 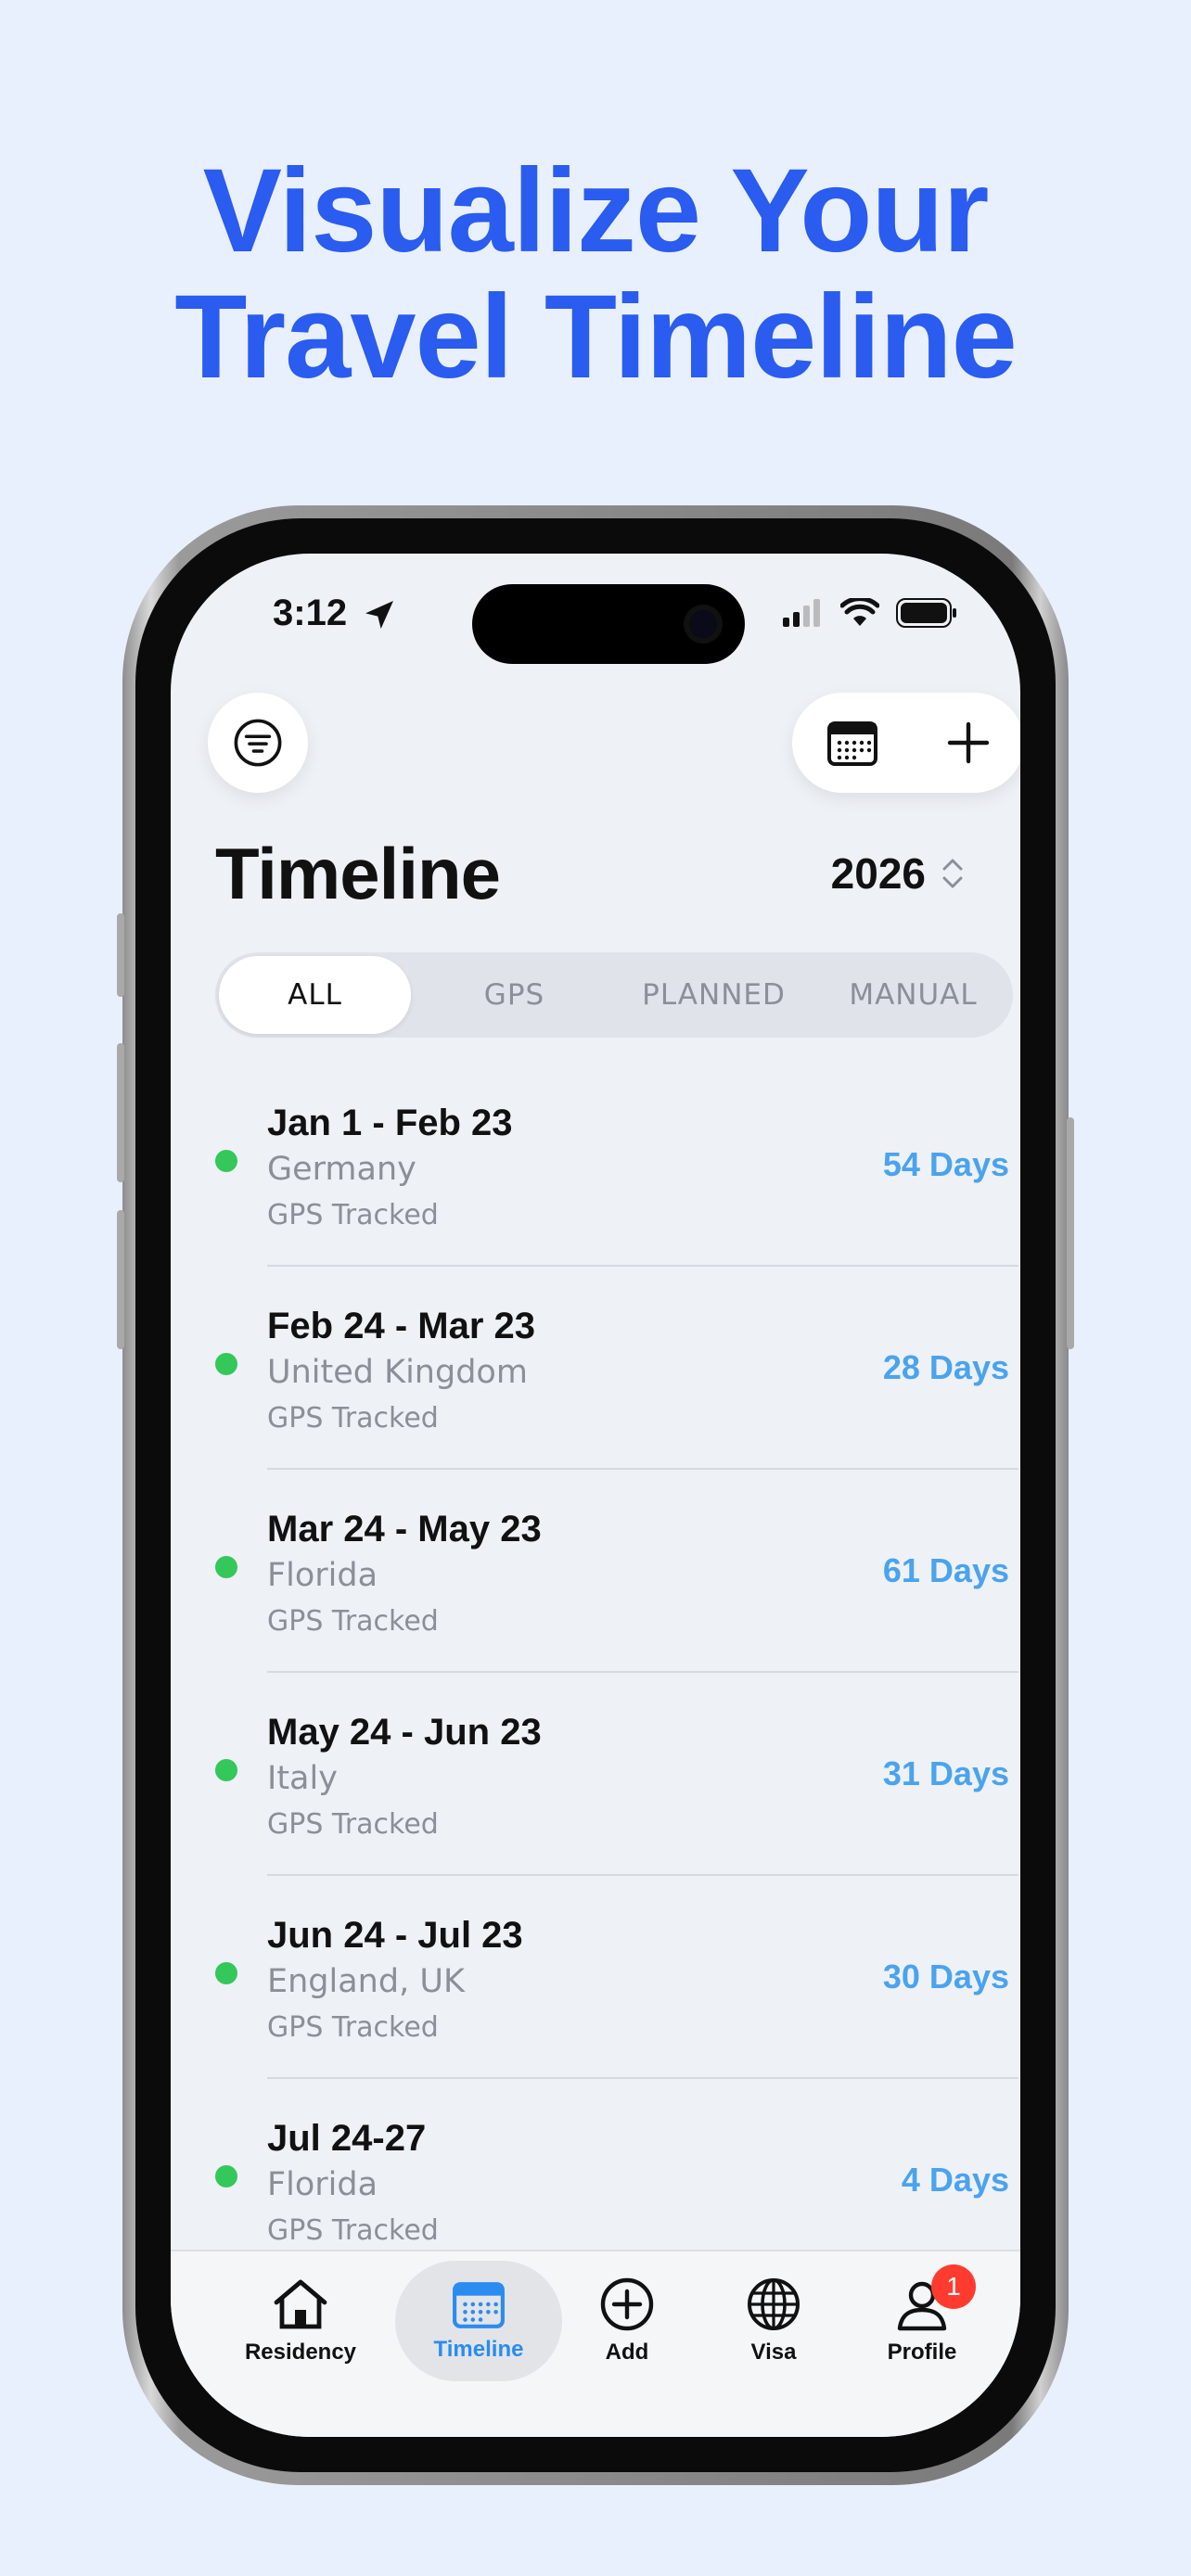 I want to click on calendar-button, so click(x=852, y=743).